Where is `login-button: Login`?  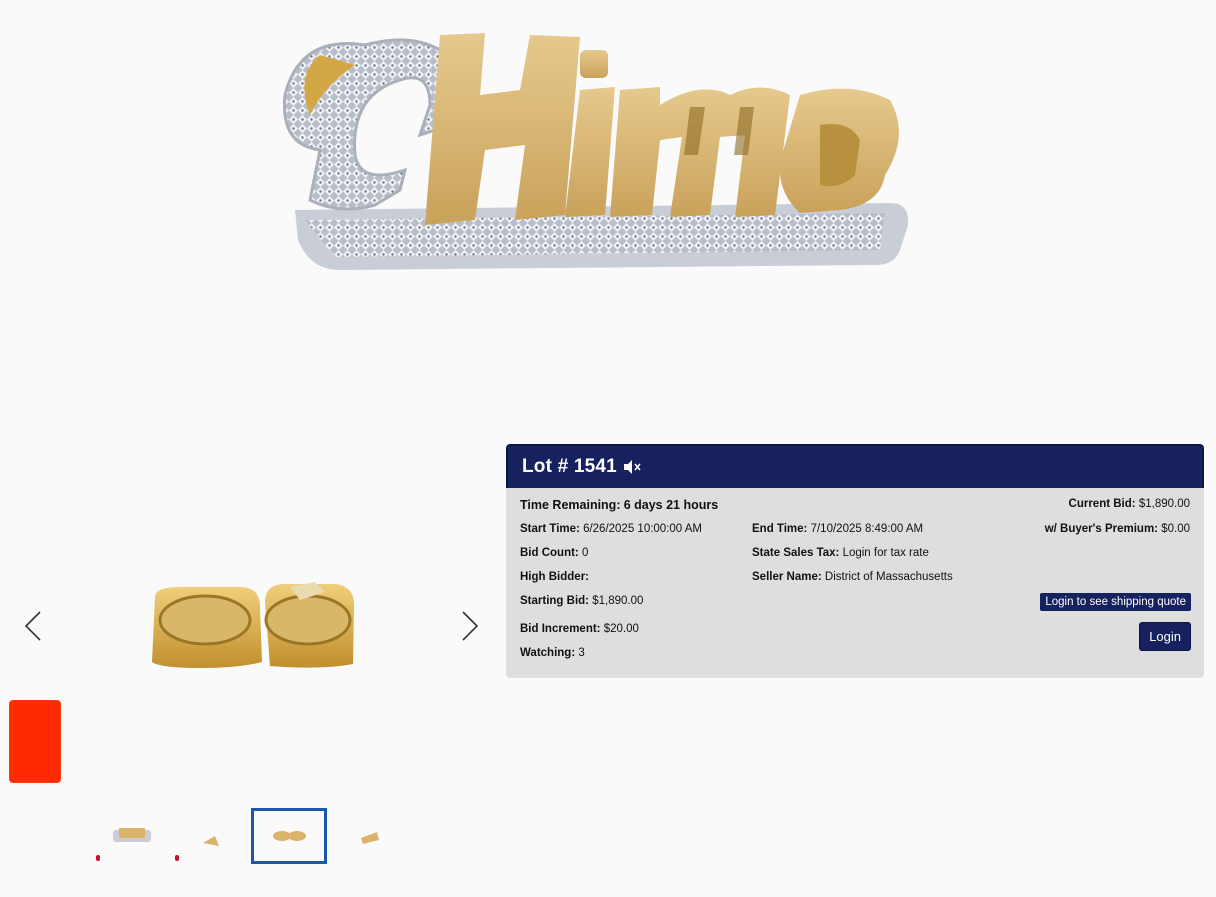 login-button: Login is located at coordinates (1165, 636).